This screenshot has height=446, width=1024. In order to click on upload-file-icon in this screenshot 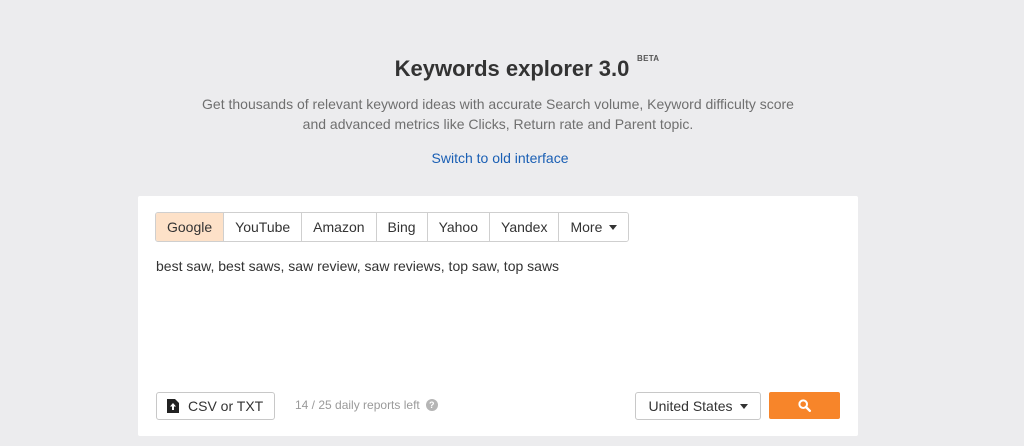, I will do `click(173, 406)`.